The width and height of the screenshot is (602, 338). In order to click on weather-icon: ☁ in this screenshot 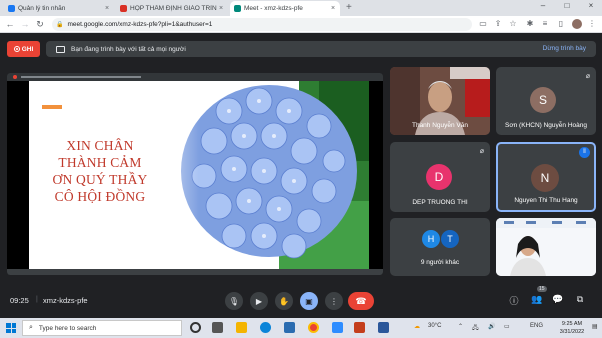, I will do `click(417, 327)`.